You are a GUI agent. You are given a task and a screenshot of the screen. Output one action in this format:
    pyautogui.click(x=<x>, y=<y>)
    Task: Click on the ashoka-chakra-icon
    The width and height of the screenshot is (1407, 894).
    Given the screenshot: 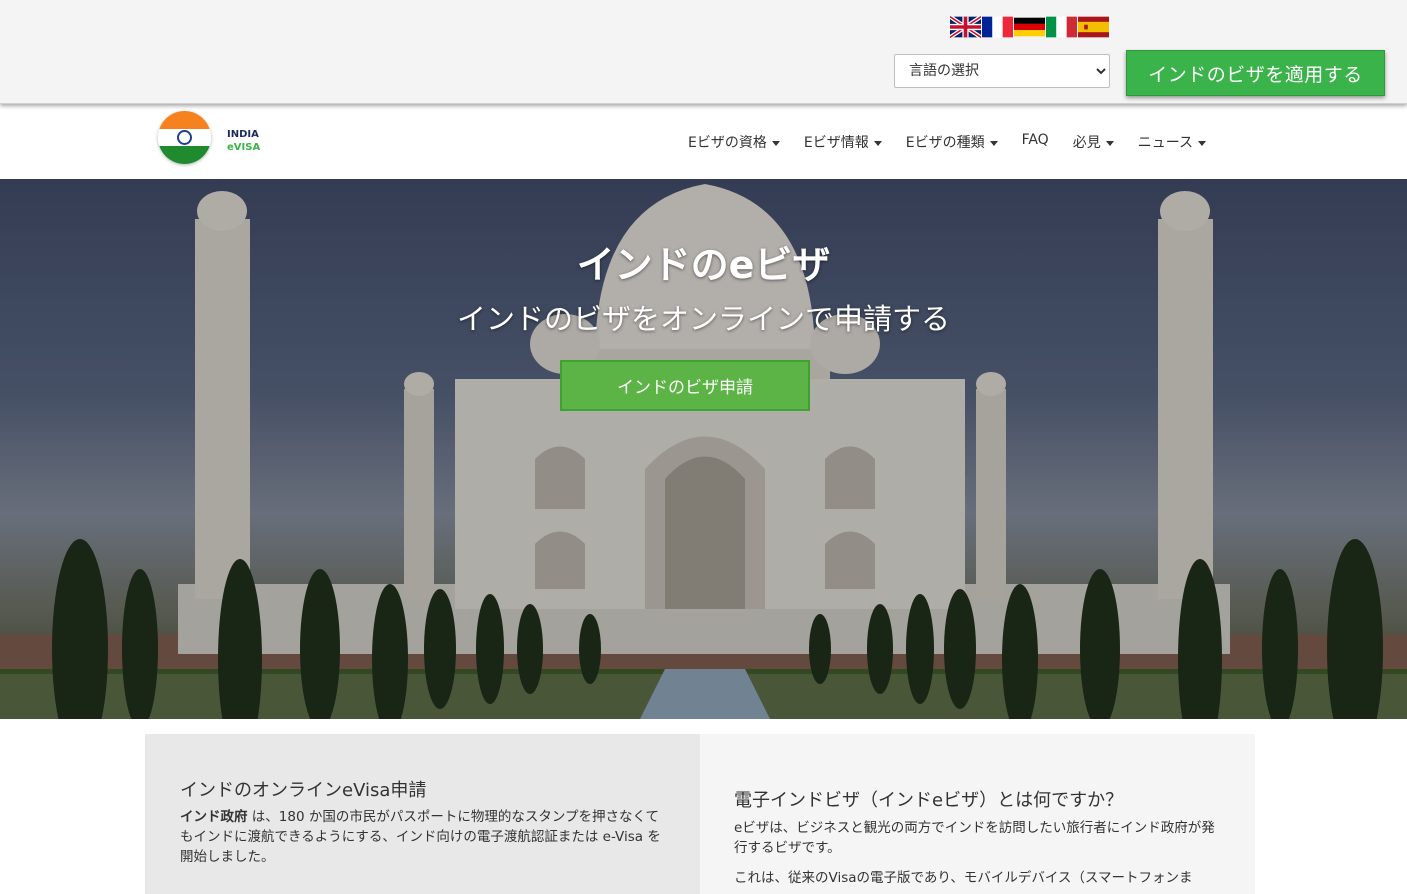 What is the action you would take?
    pyautogui.click(x=184, y=137)
    